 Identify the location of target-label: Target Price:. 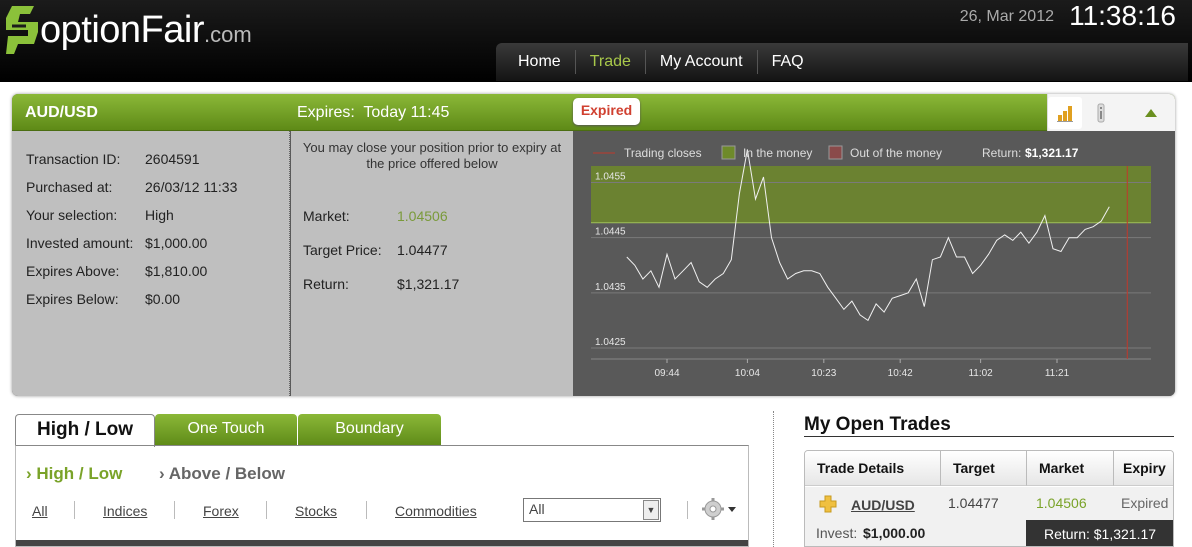
(342, 250).